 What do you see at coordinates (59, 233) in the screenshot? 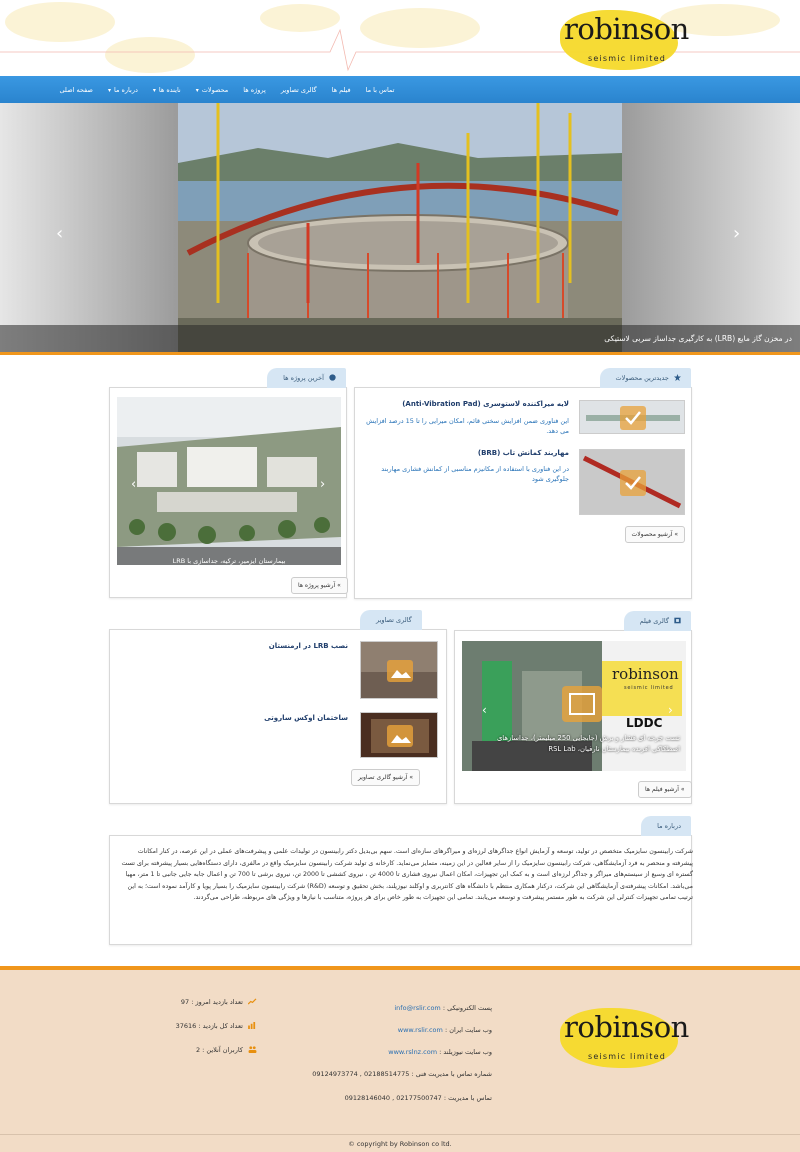
I see `slider-prev-button: ‹` at bounding box center [59, 233].